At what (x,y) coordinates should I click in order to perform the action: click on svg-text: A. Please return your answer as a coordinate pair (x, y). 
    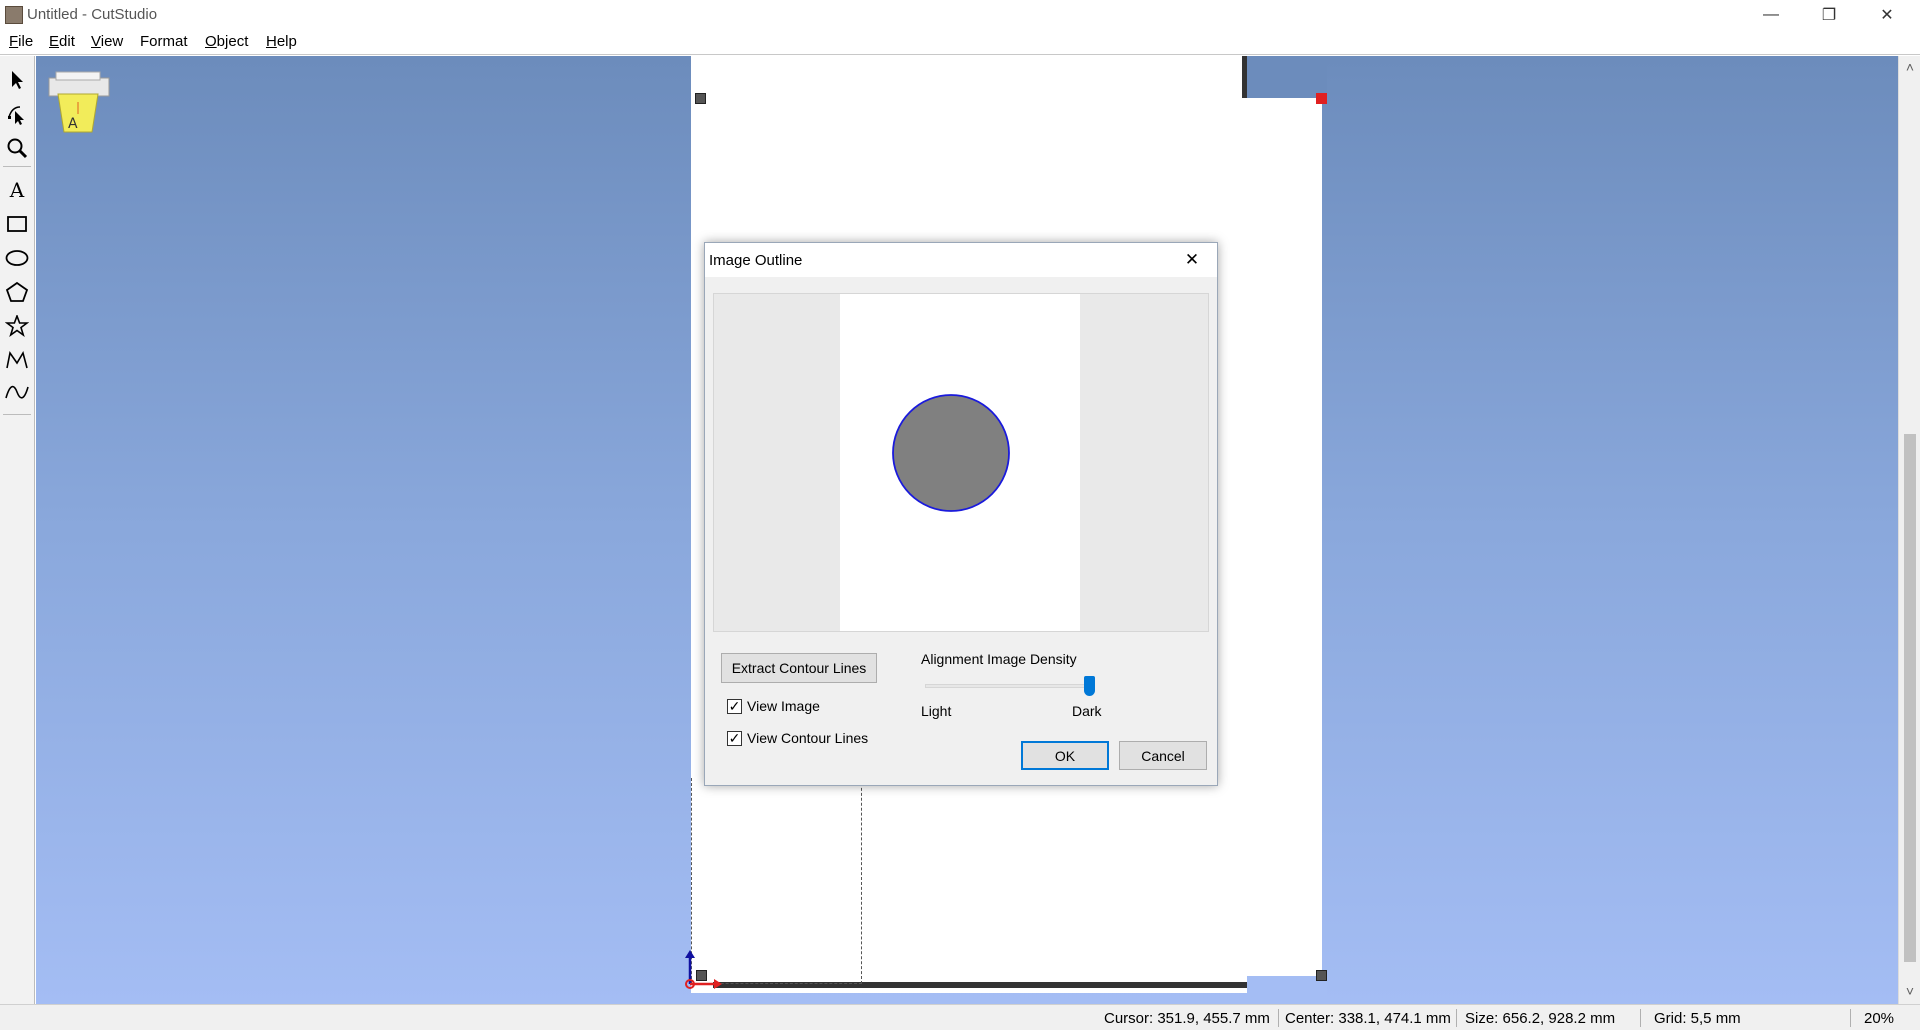
    Looking at the image, I should click on (73, 124).